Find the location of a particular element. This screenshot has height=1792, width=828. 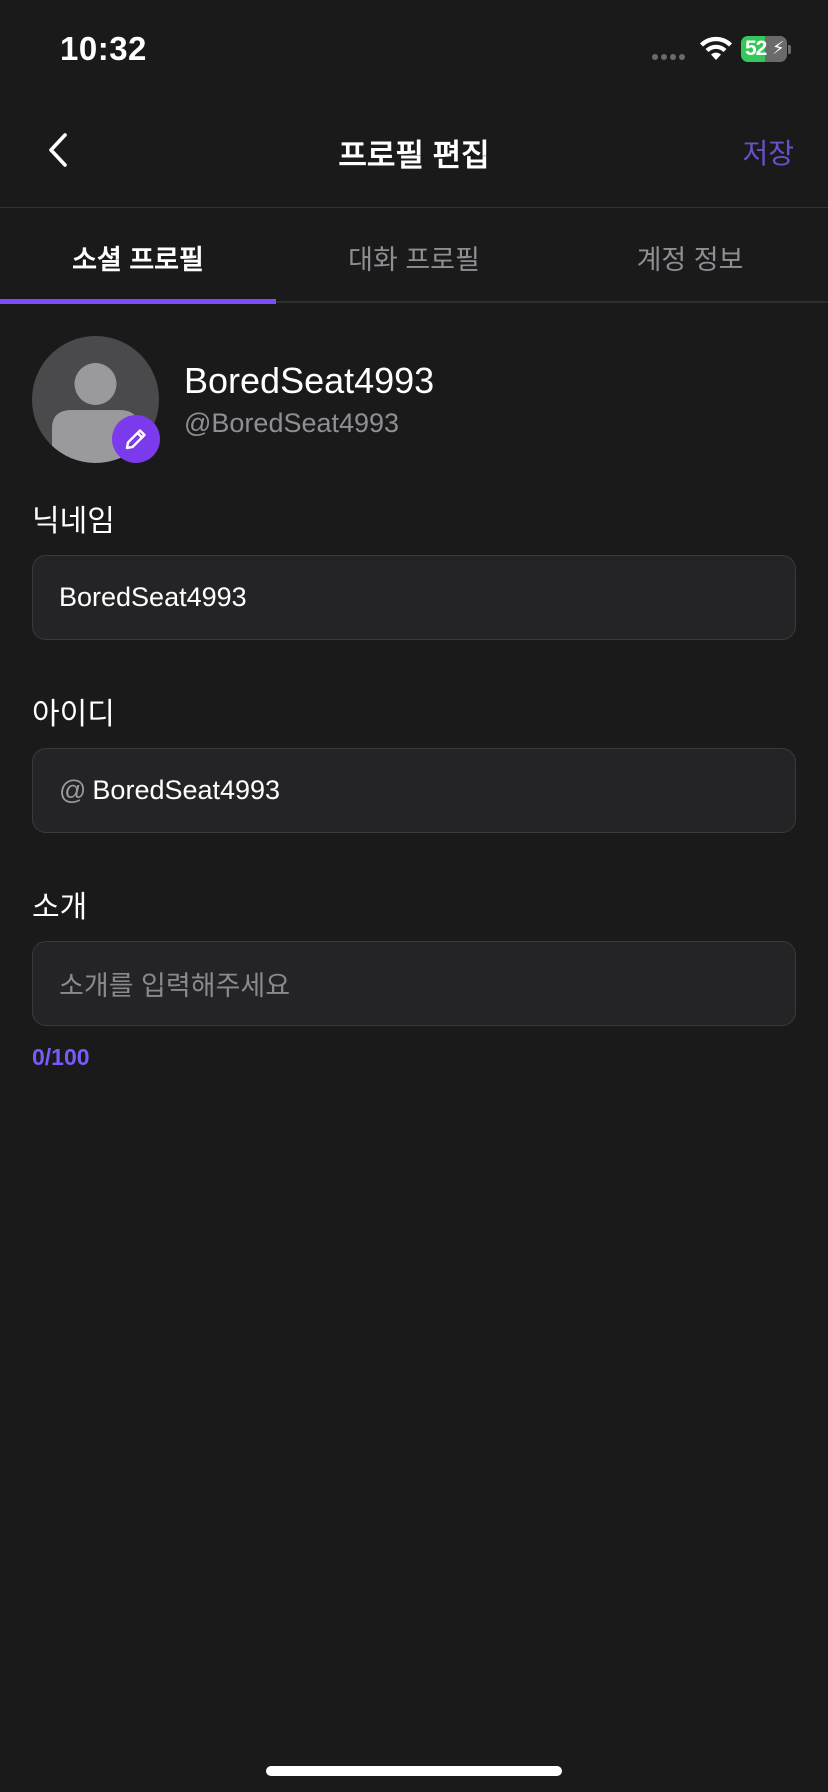

edit-avatar-button is located at coordinates (136, 439).